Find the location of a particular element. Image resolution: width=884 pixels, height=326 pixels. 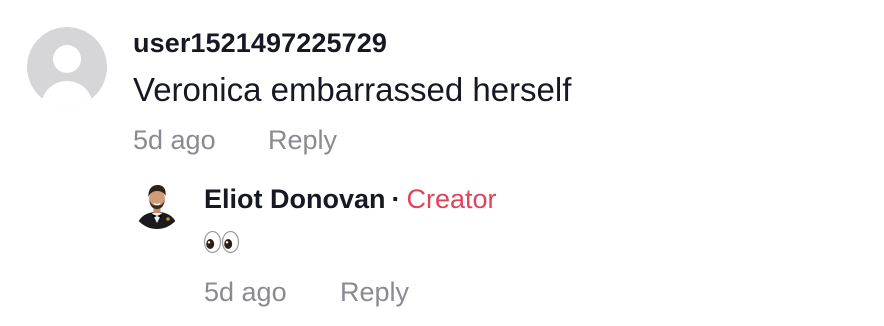

creator-avatar-icon is located at coordinates (157, 204).